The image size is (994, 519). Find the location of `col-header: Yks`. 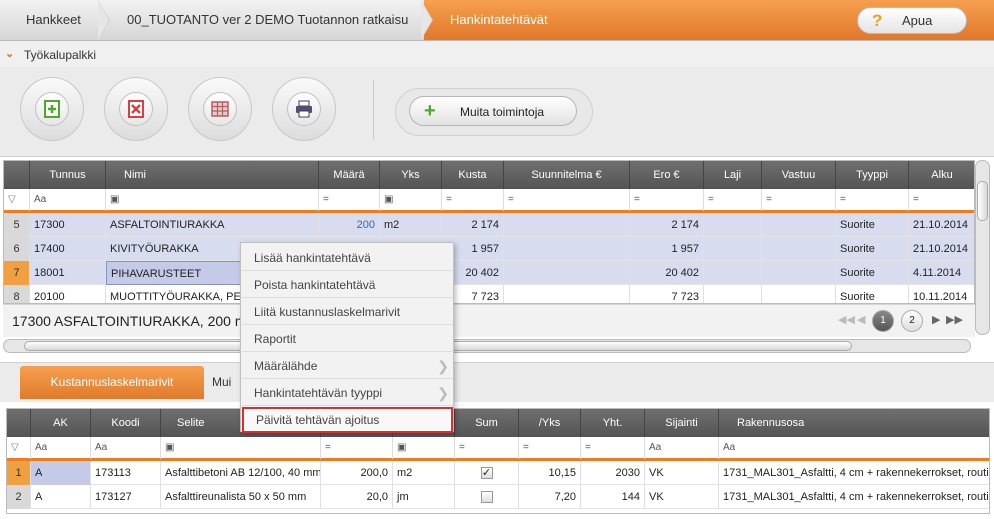

col-header: Yks is located at coordinates (411, 175).